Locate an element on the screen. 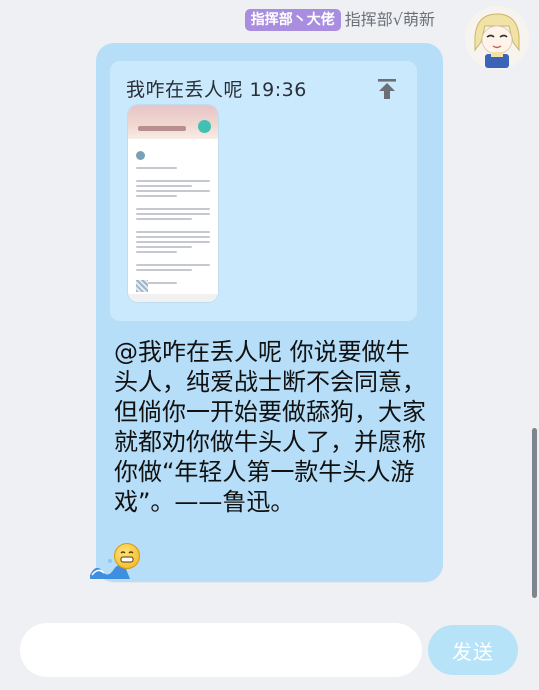  qr-code-icon is located at coordinates (142, 286).